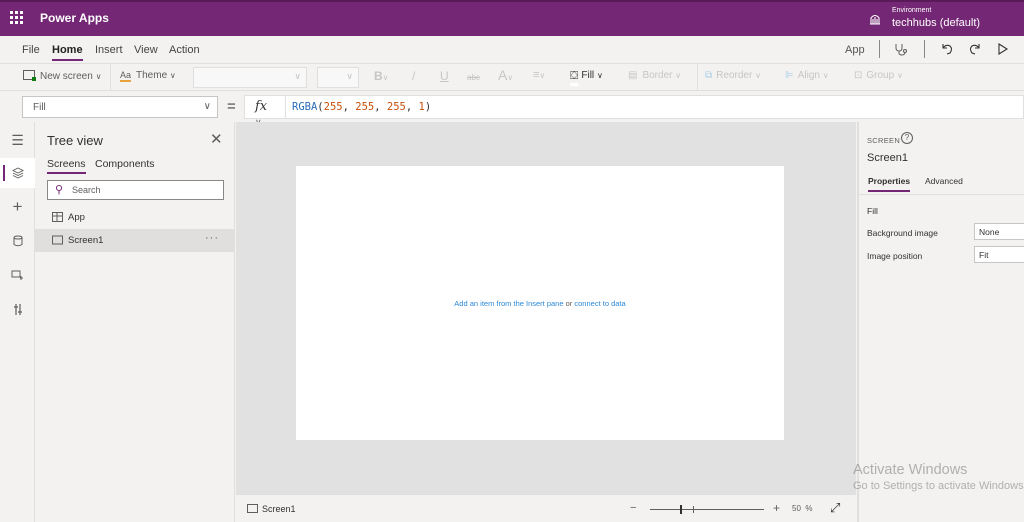 This screenshot has height=522, width=1024. Describe the element at coordinates (261, 106) in the screenshot. I see `fx-icon: fx` at that location.